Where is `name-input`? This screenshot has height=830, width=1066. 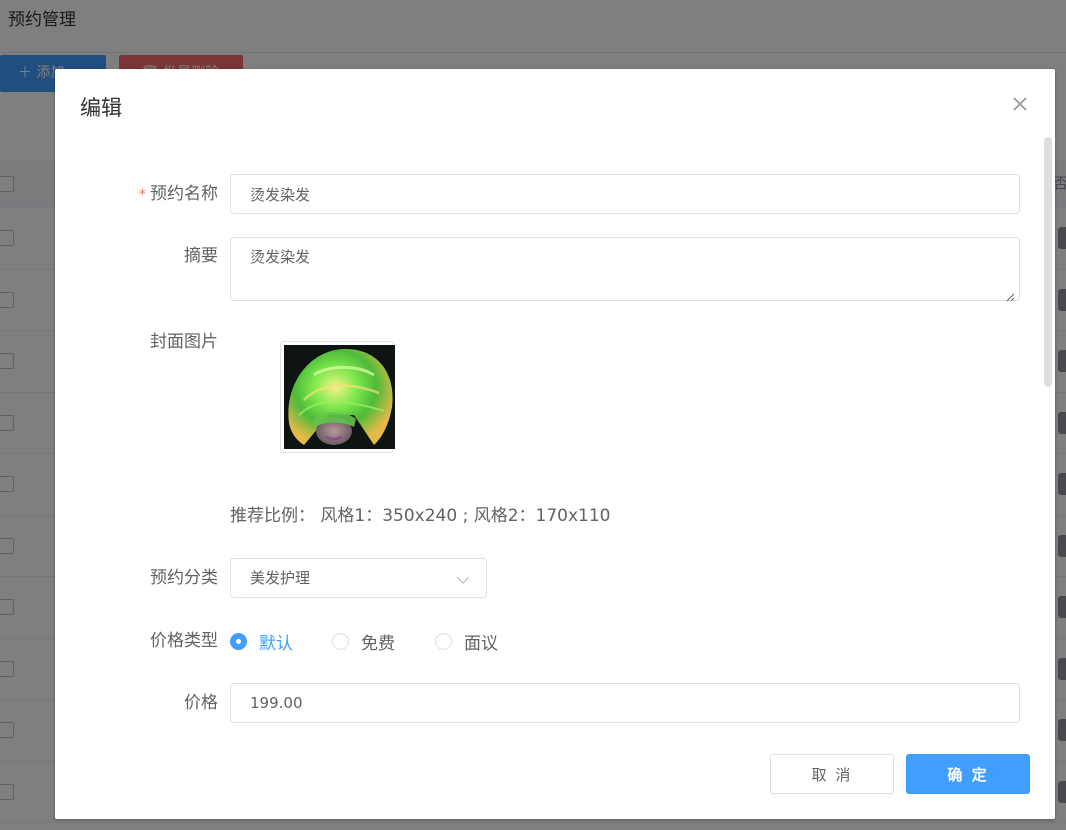 name-input is located at coordinates (625, 194).